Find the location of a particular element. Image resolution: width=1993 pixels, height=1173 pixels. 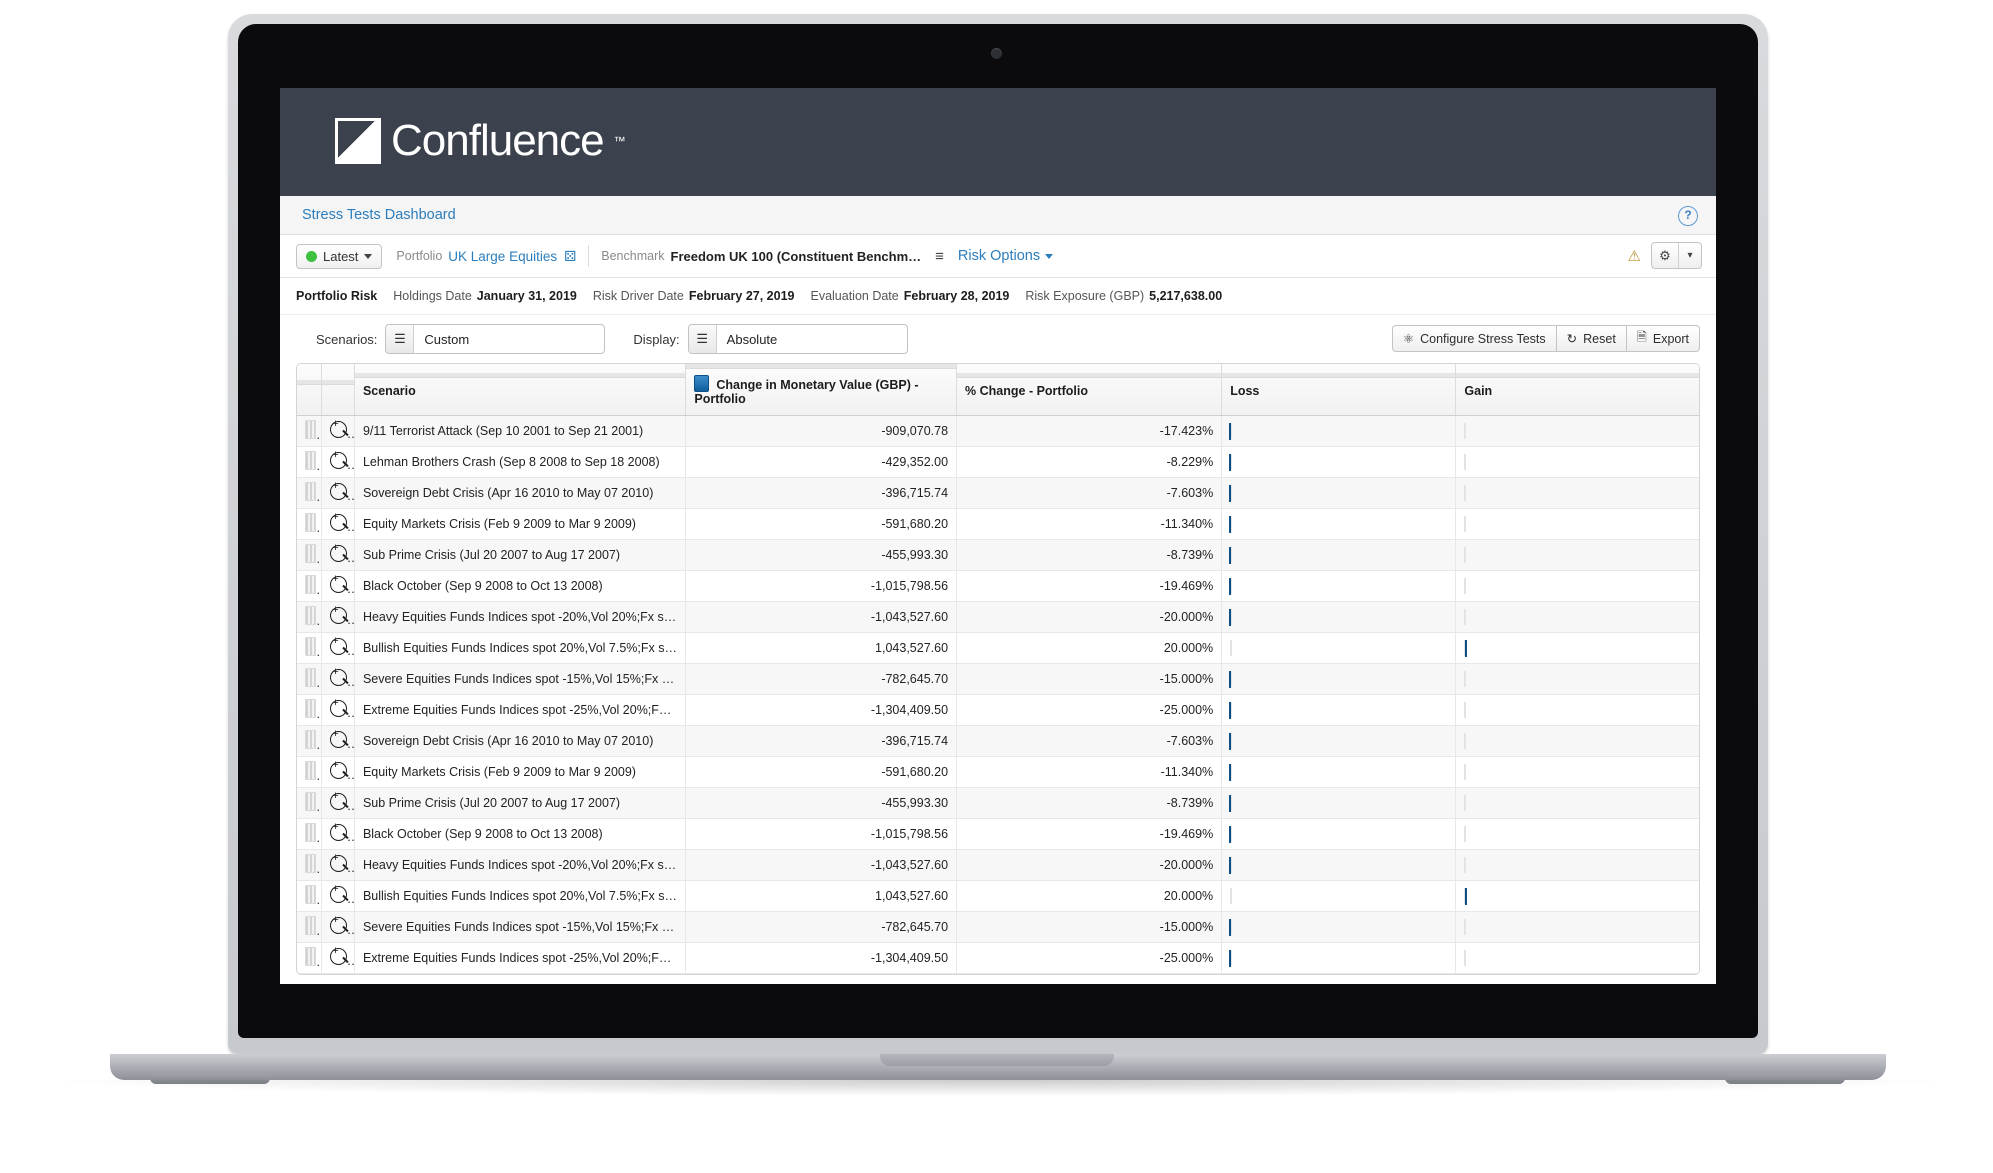

network-nodes-icon: ⚄ is located at coordinates (570, 256).